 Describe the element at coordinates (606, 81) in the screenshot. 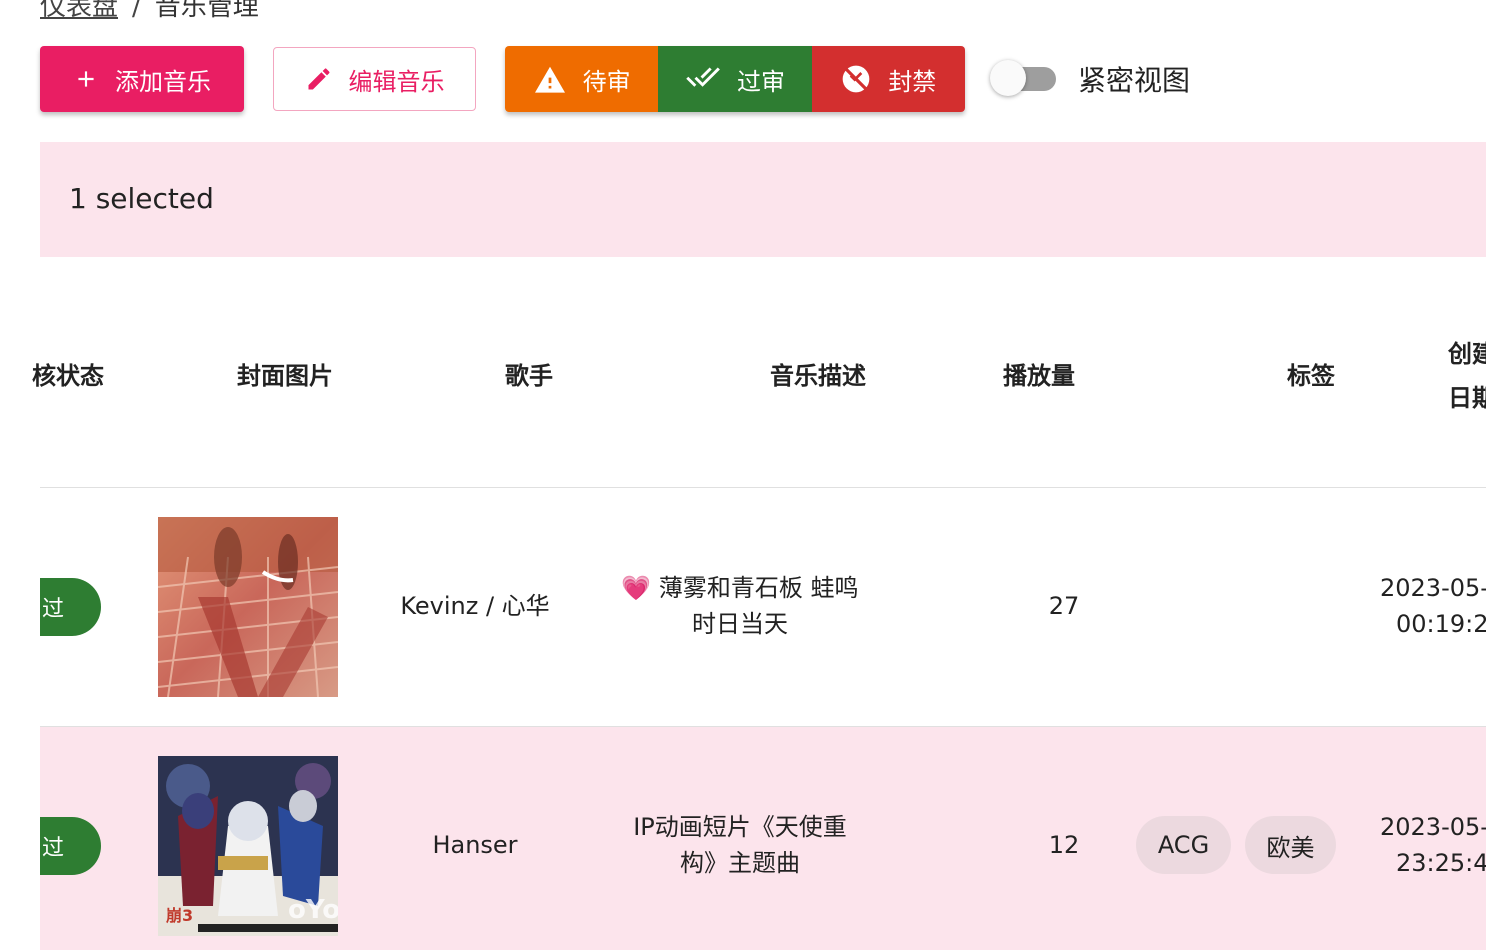

I see `pending-review-label: 待审` at that location.